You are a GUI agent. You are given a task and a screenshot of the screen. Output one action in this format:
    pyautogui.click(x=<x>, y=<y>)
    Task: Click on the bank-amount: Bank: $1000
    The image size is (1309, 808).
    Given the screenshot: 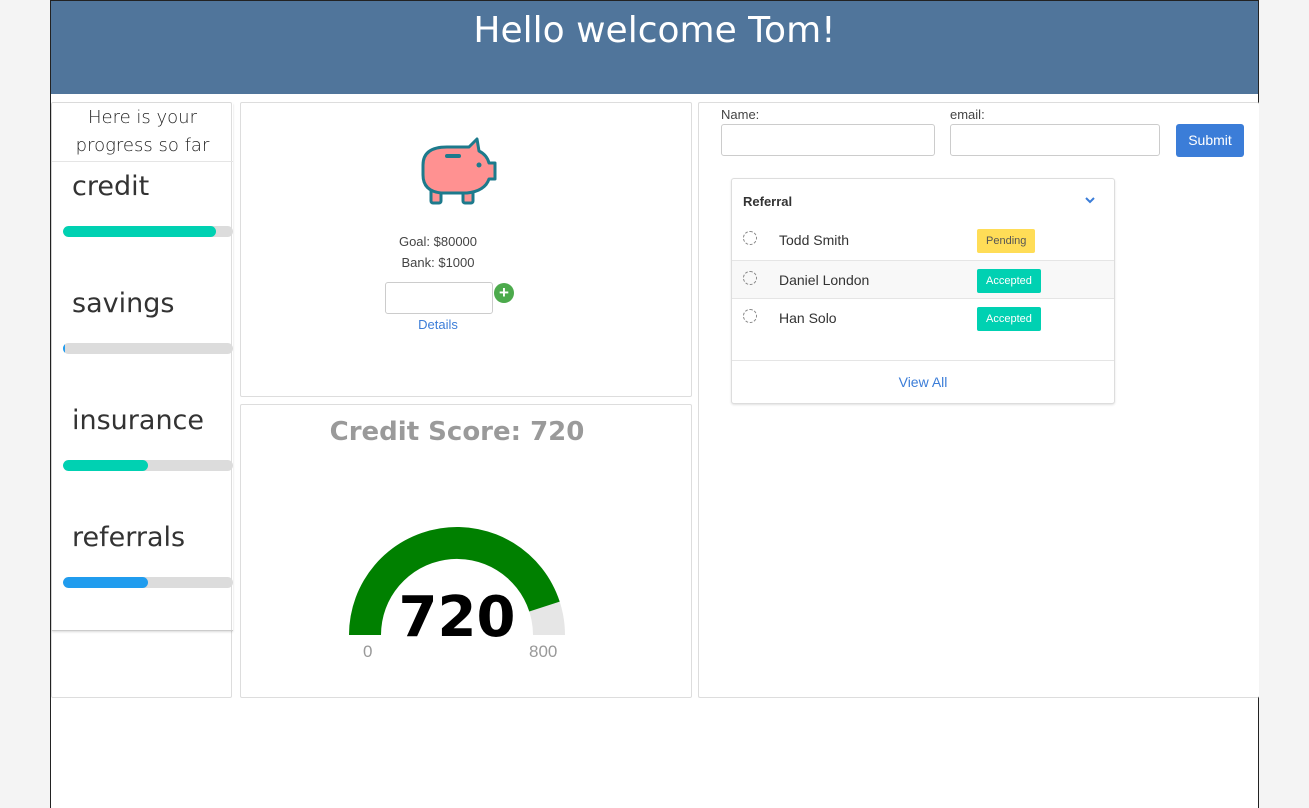 What is the action you would take?
    pyautogui.click(x=438, y=262)
    